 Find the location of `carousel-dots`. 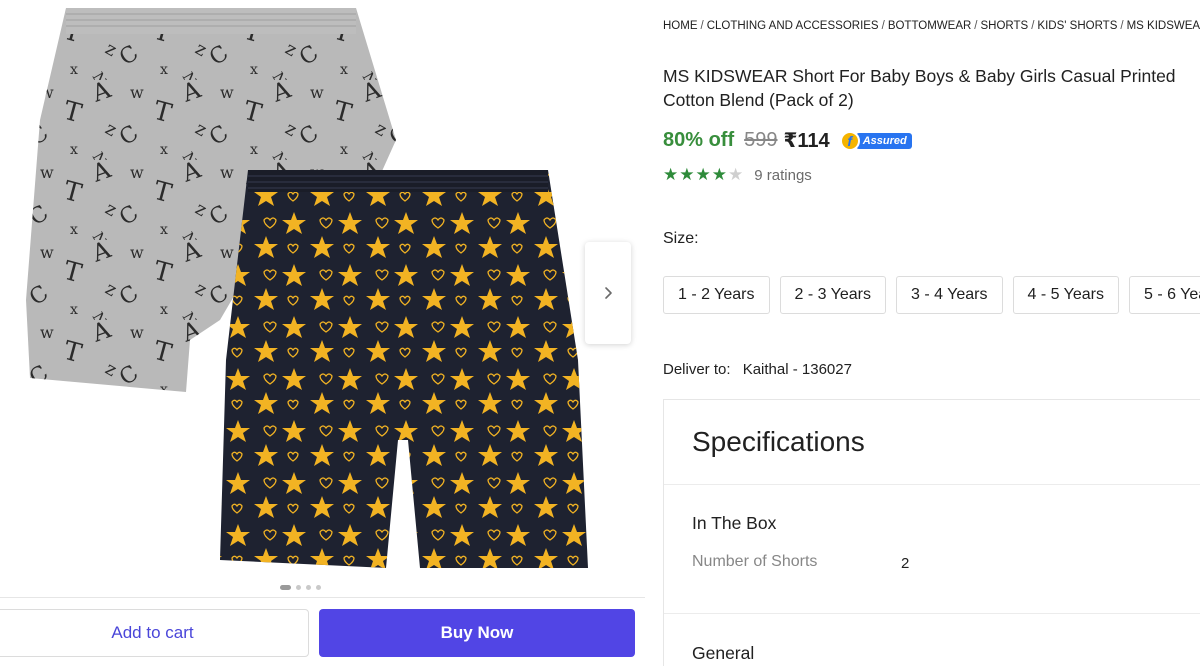

carousel-dots is located at coordinates (300, 587).